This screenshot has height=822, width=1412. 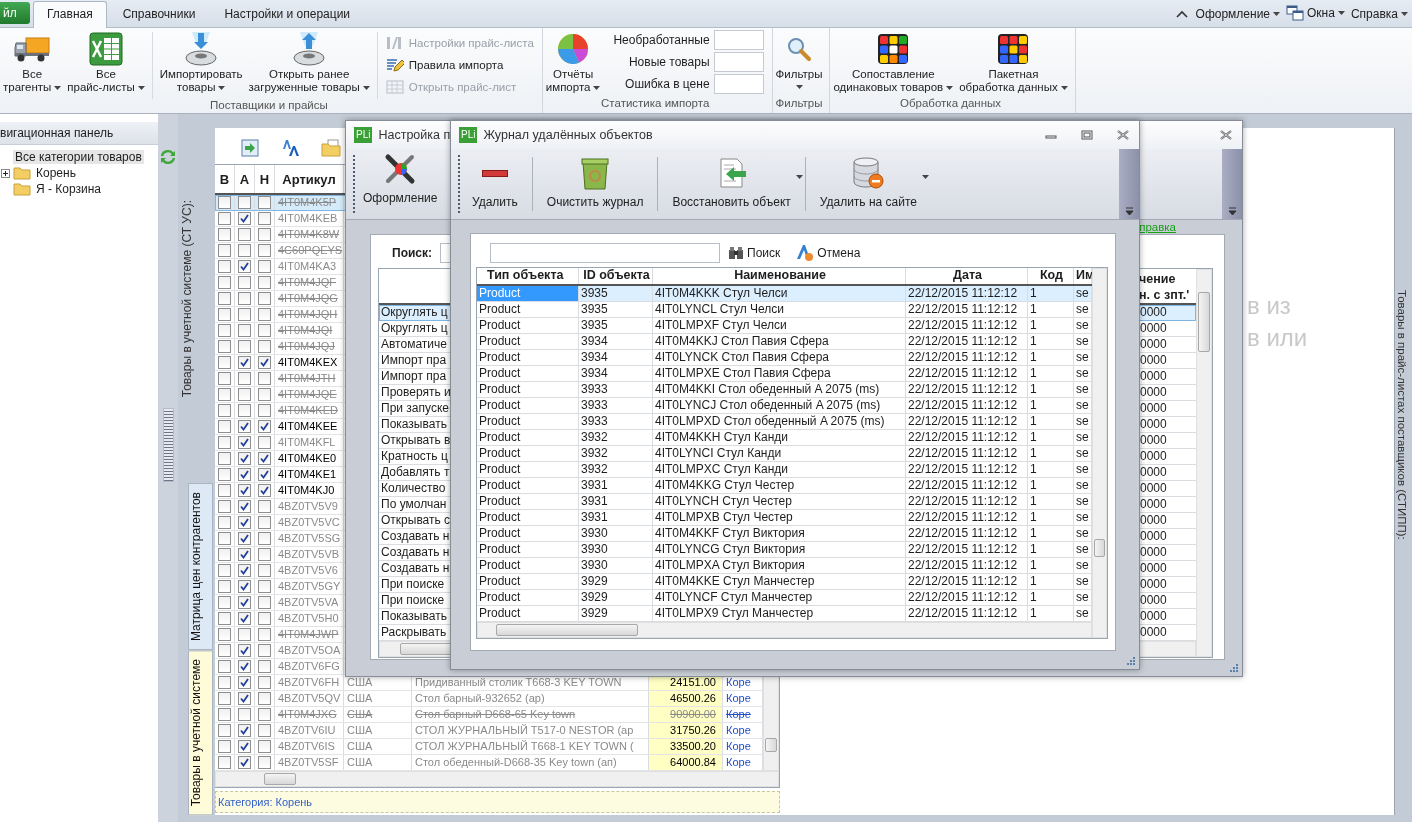 I want to click on toolbar-button: Очистить журнал, so click(x=595, y=184).